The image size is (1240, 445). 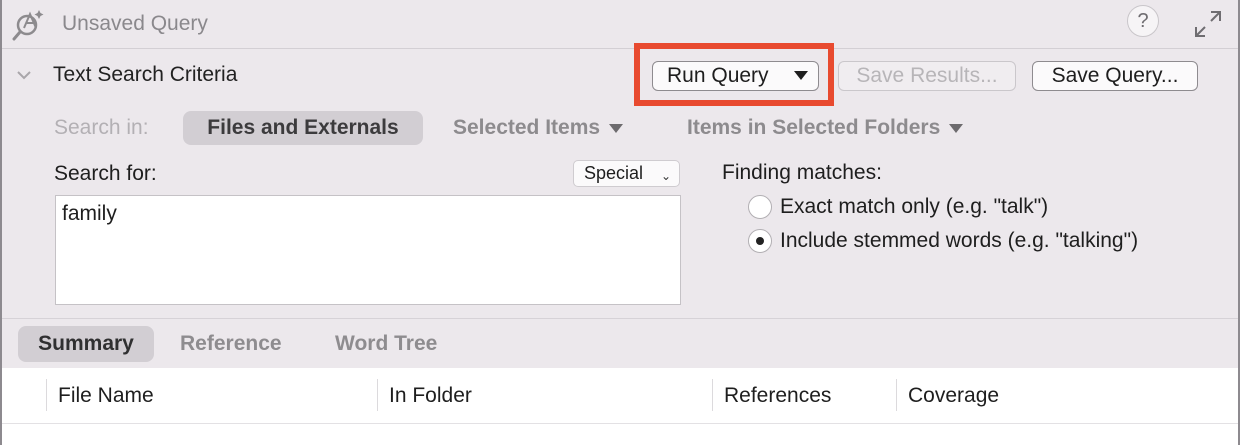 I want to click on special-dropdown: Special ⌄, so click(x=626, y=173).